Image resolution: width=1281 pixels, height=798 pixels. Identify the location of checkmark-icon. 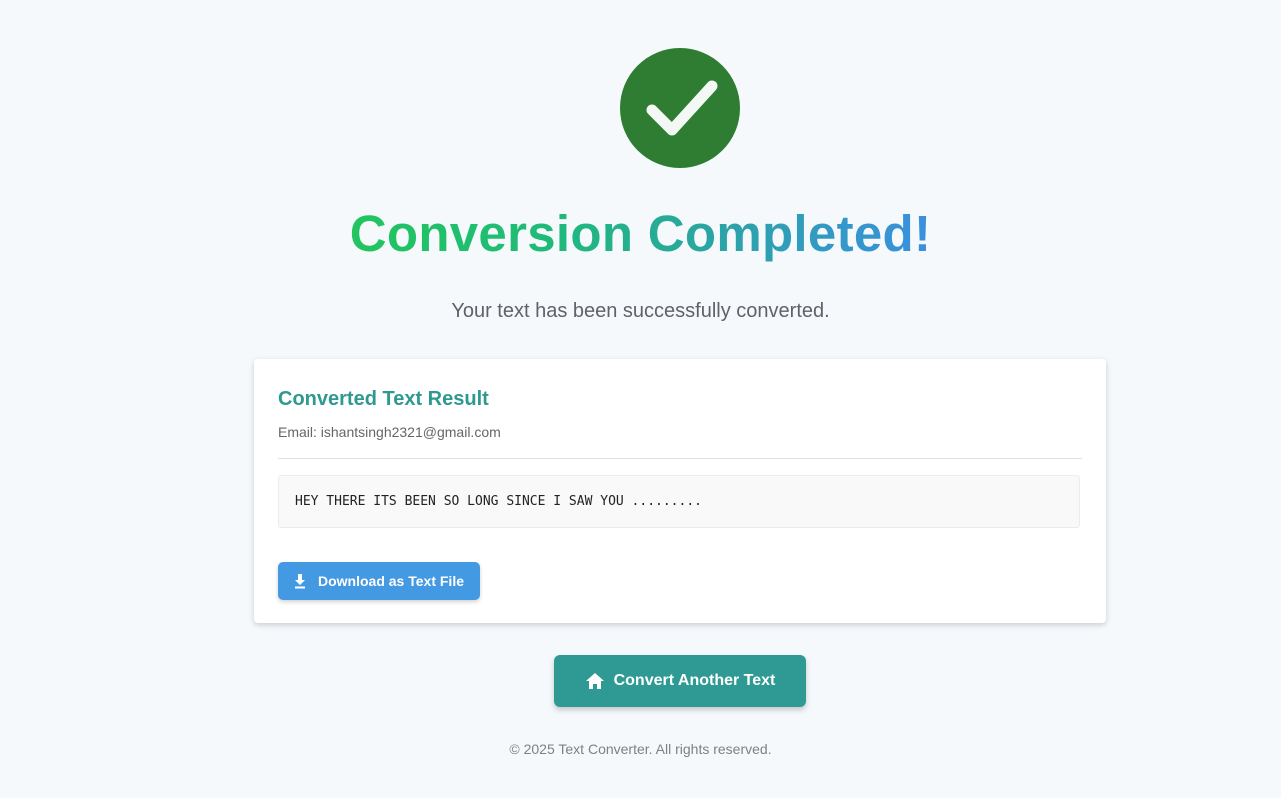
(682, 108).